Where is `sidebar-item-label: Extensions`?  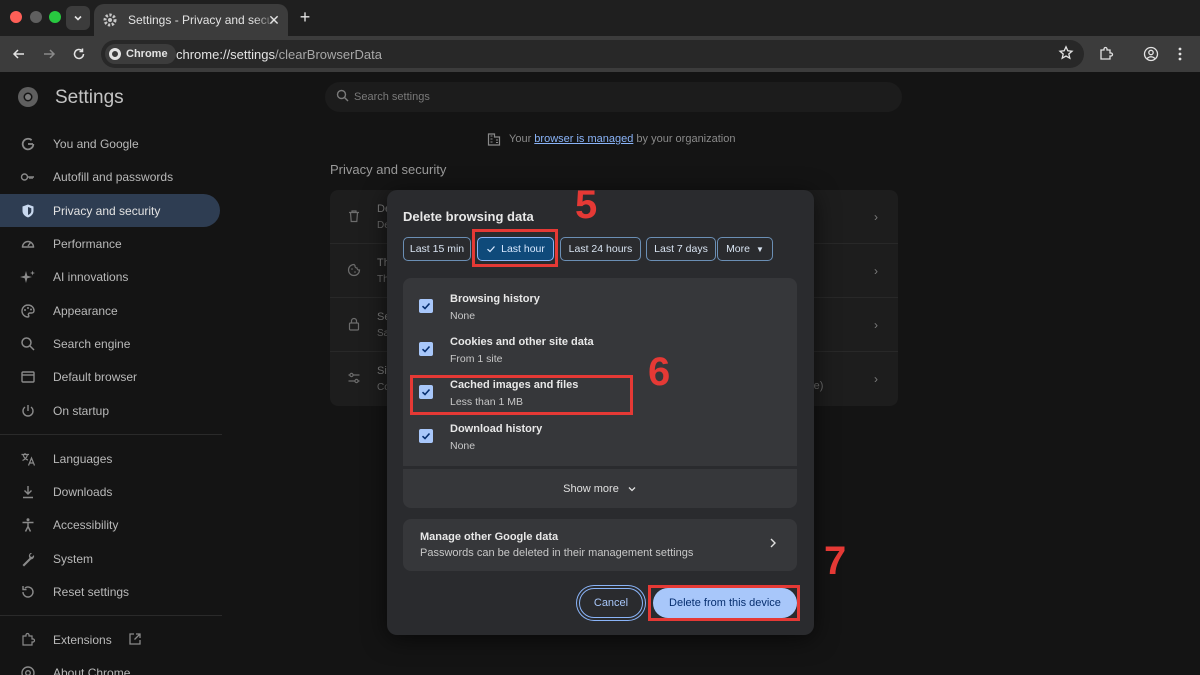
sidebar-item-label: Extensions is located at coordinates (82, 639).